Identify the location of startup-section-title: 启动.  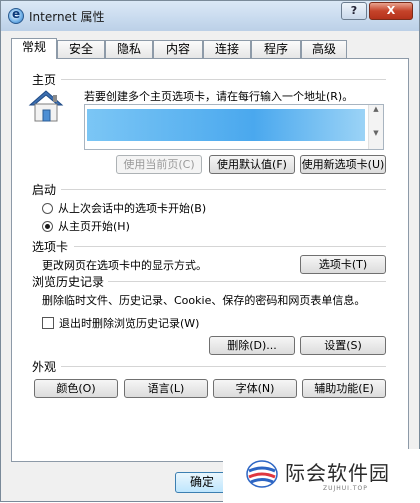
(44, 190).